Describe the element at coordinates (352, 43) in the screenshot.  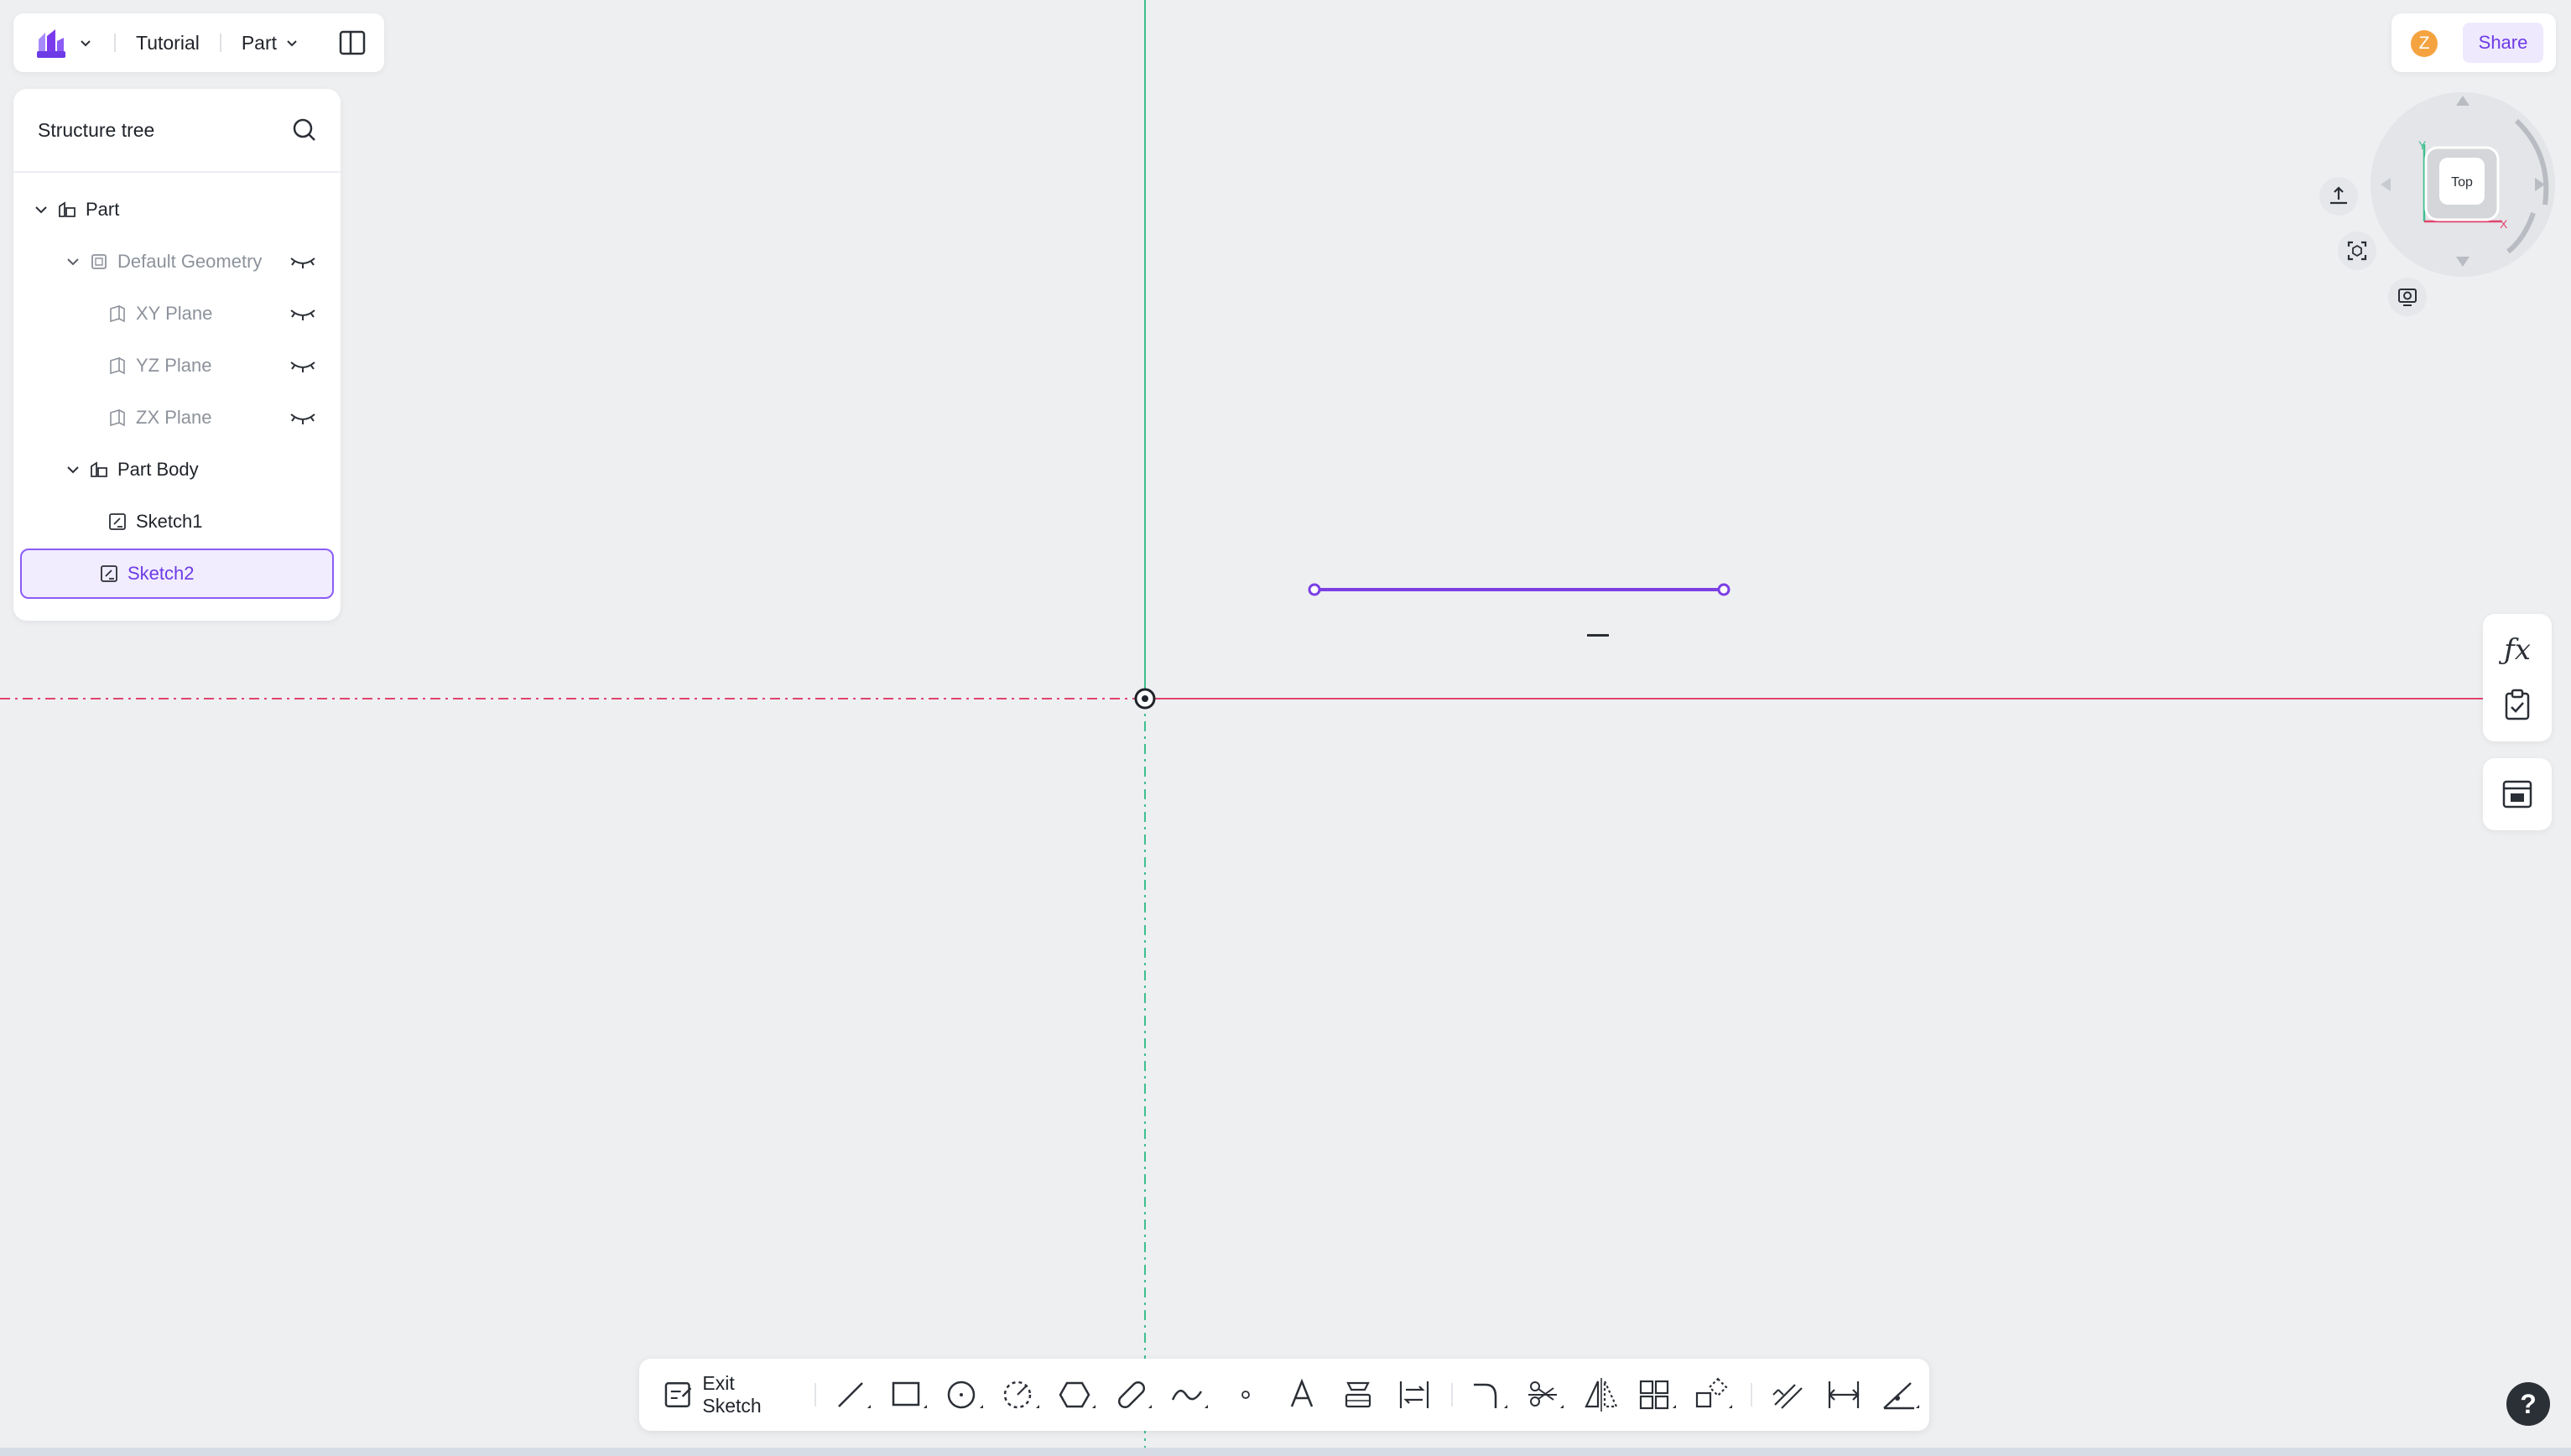
I see `panel-toggle-icon` at that location.